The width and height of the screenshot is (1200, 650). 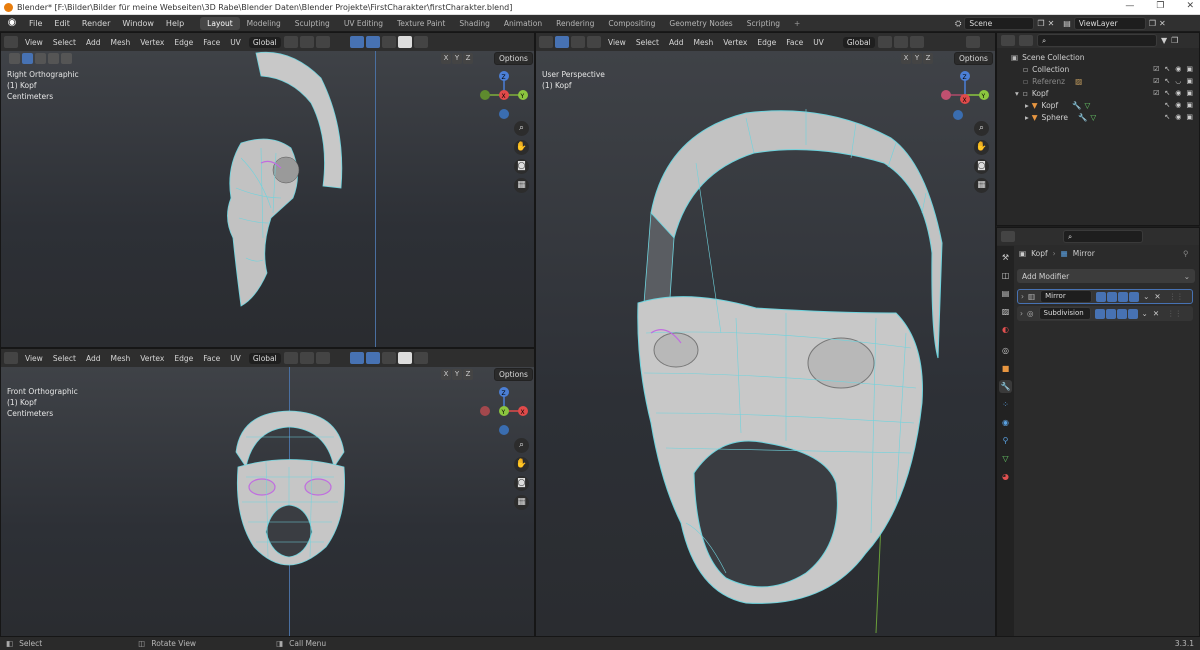 I want to click on menu-mesh: Mesh, so click(x=120, y=42).